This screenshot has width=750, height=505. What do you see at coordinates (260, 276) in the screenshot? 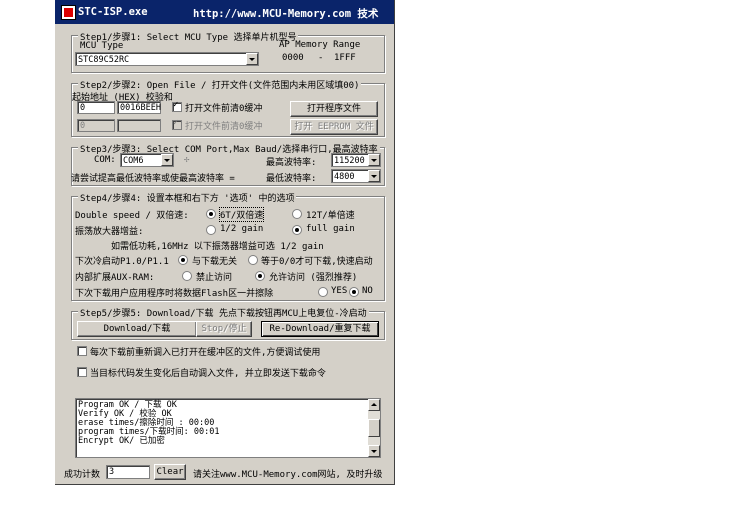
I see `radio-aux-enable` at bounding box center [260, 276].